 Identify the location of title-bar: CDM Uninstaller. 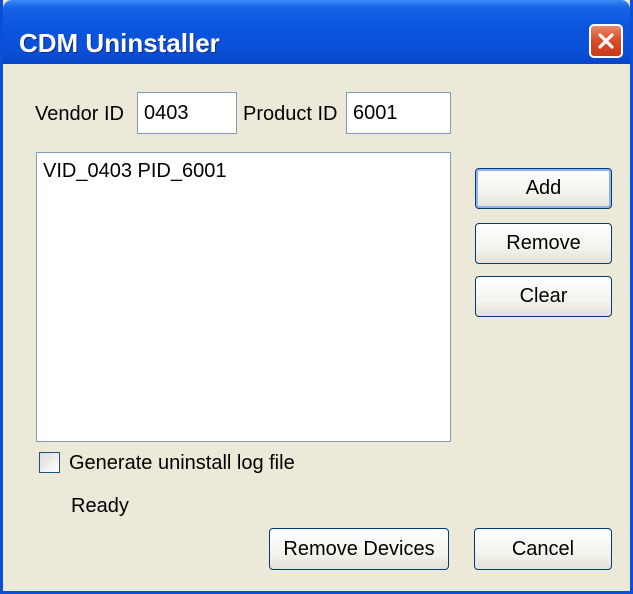
(316, 32).